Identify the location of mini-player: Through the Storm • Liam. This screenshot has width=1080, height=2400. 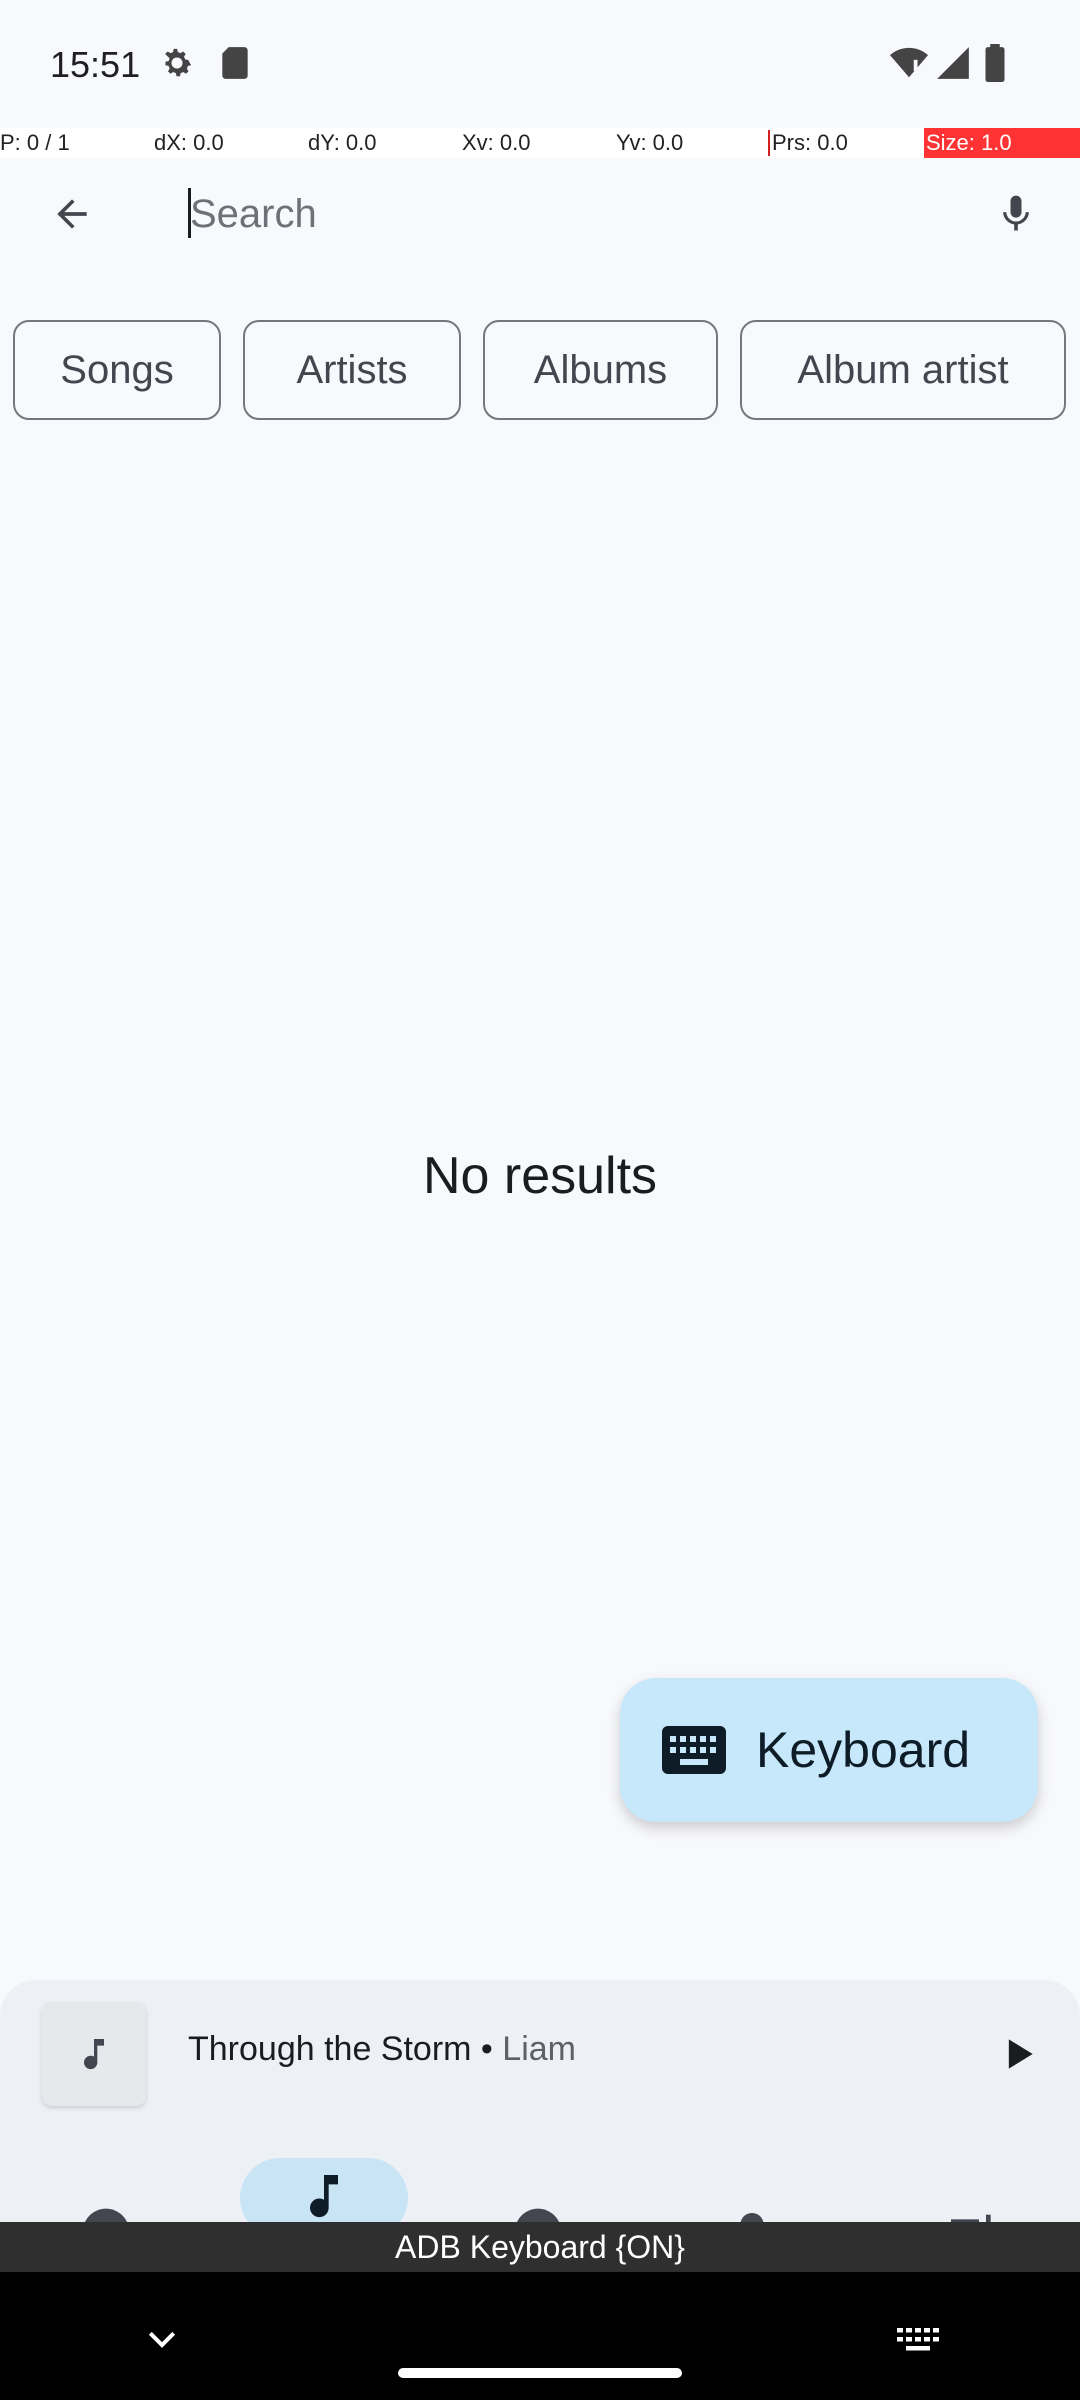
(540, 2054).